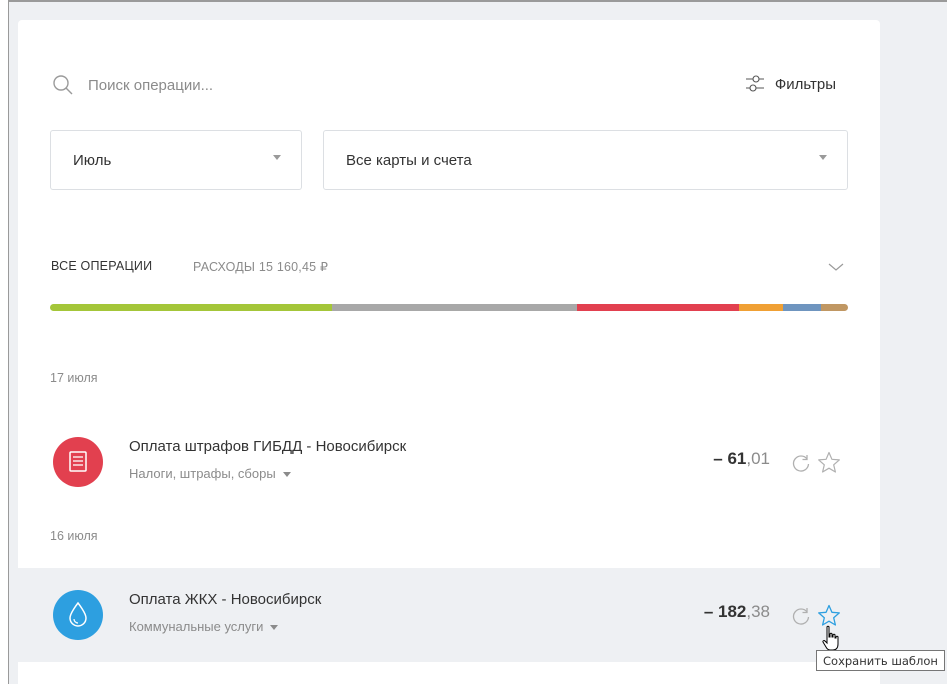  What do you see at coordinates (298, 85) in the screenshot?
I see `search-input` at bounding box center [298, 85].